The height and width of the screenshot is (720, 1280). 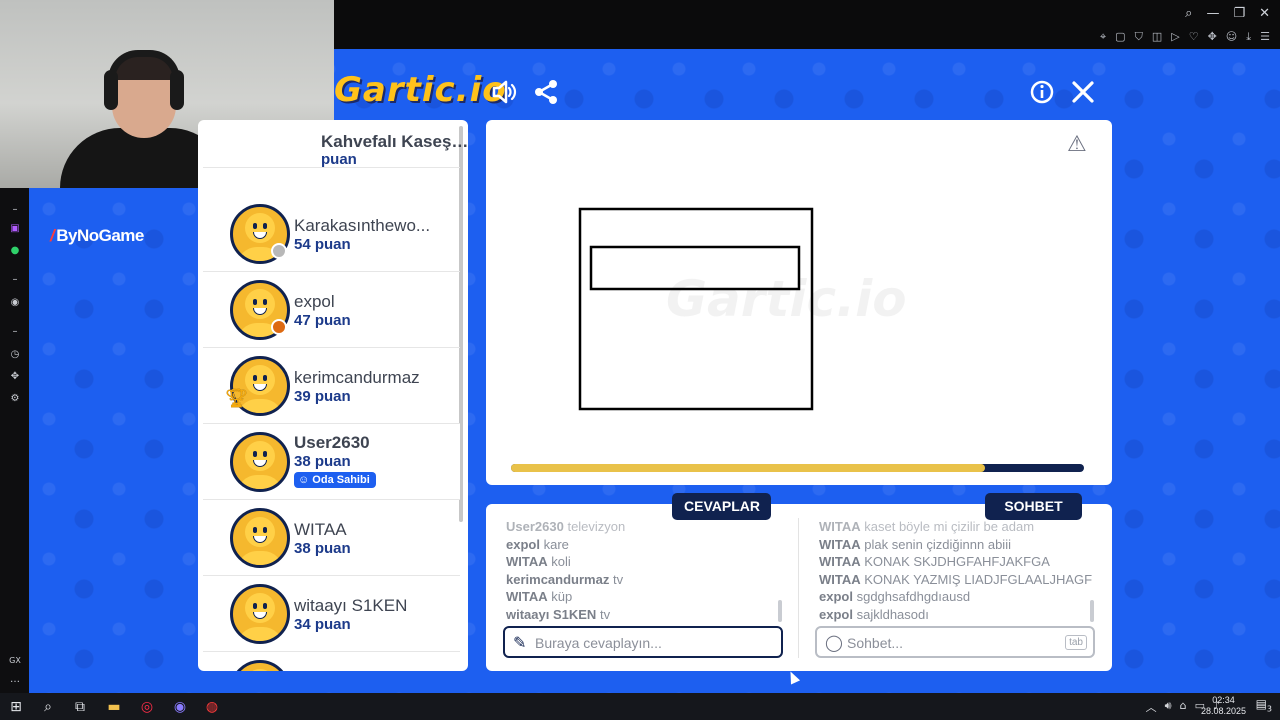 I want to click on answer-entry: WITAA koli, so click(x=538, y=561).